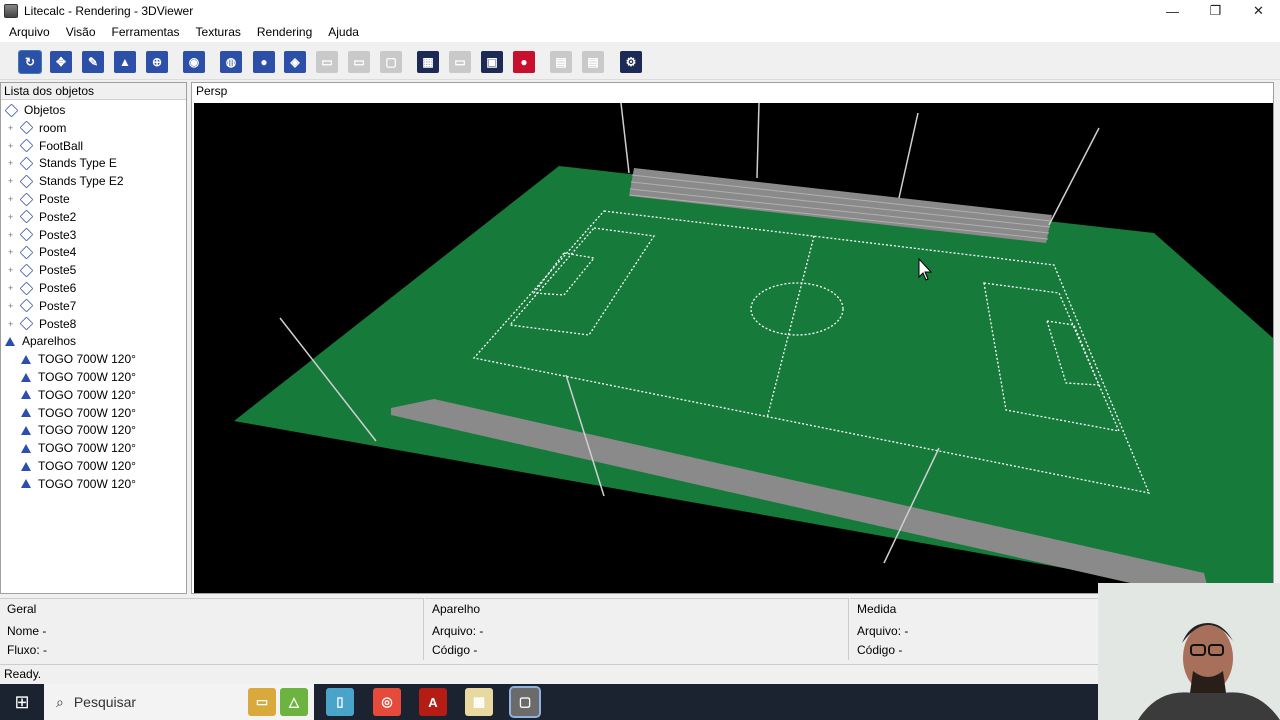  I want to click on wireframe-sphere-button: ◍, so click(231, 62).